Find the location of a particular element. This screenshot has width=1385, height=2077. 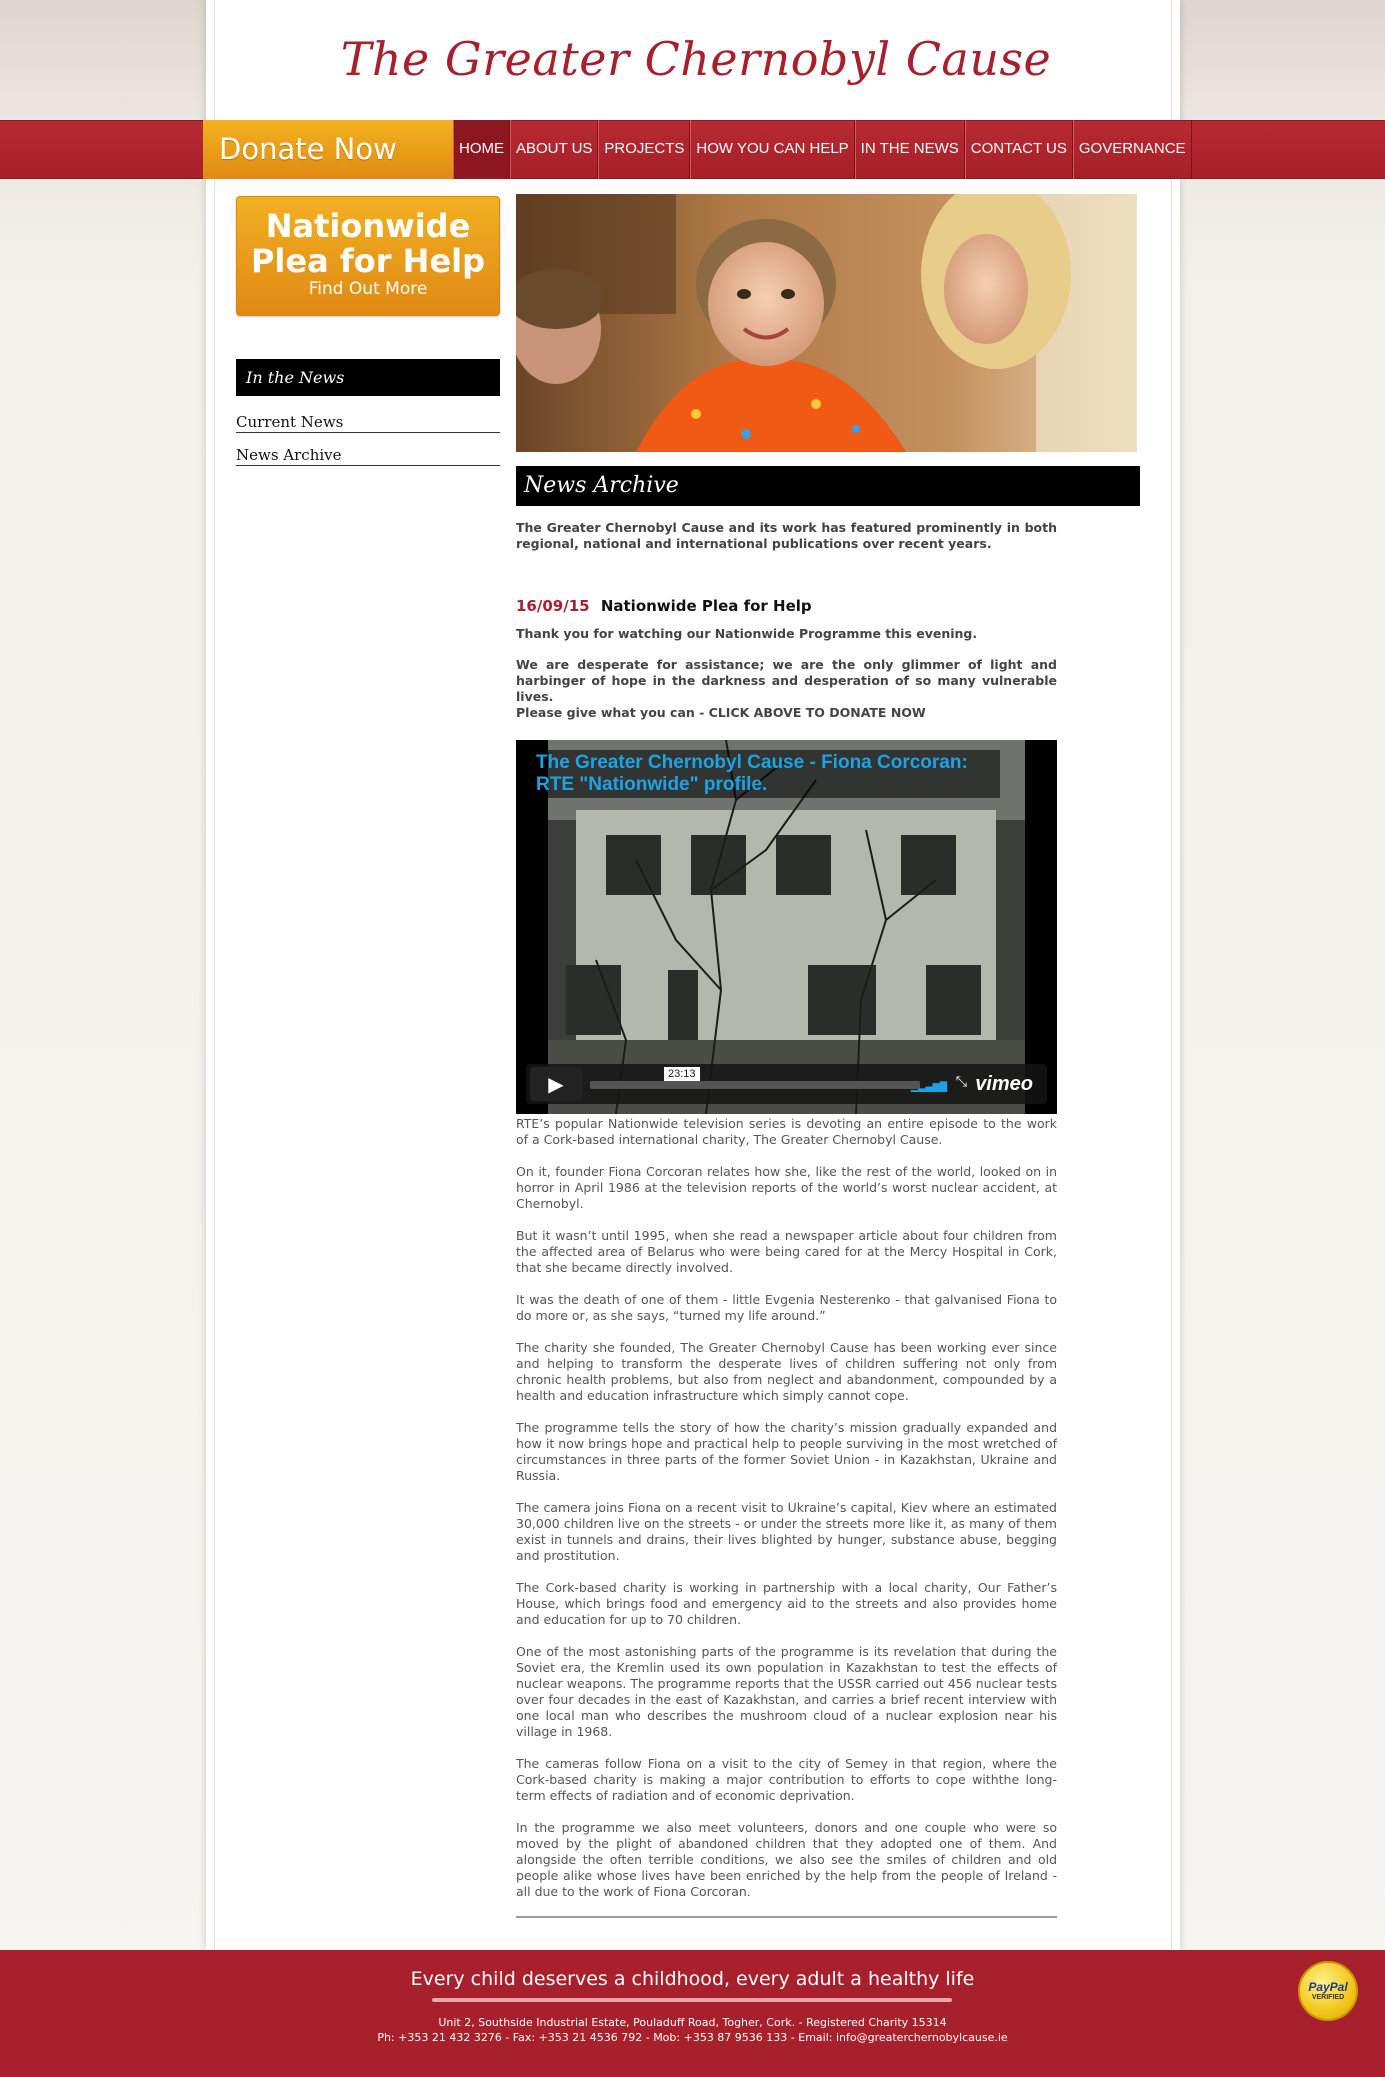

video-controls: ▶ 23:13 ▁▂▃▅▆ ⤡ vimeo is located at coordinates (786, 1084).